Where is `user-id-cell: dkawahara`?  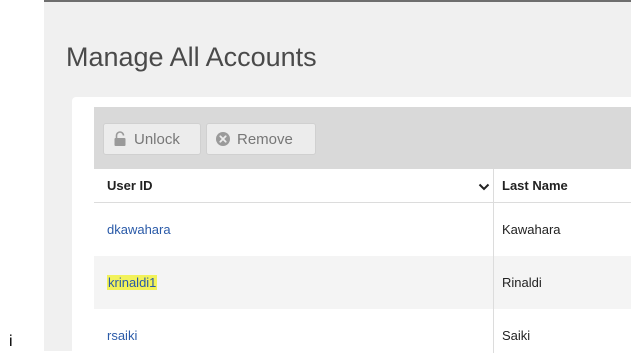 user-id-cell: dkawahara is located at coordinates (139, 229).